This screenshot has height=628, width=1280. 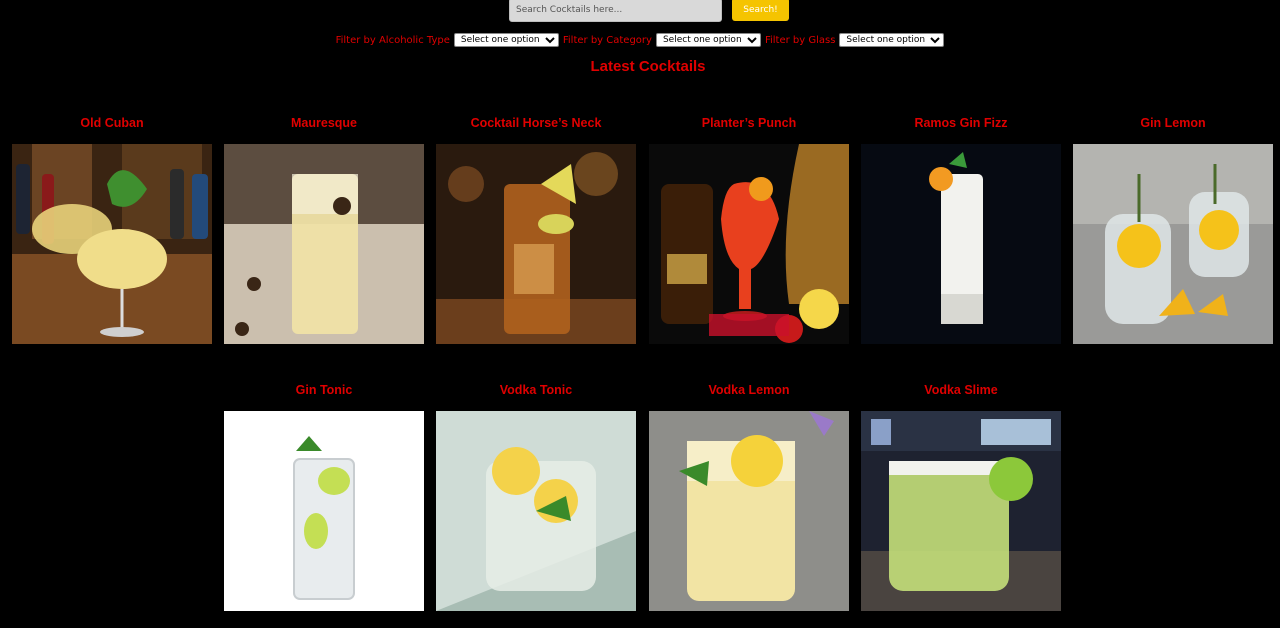 I want to click on search-input, so click(x=615, y=11).